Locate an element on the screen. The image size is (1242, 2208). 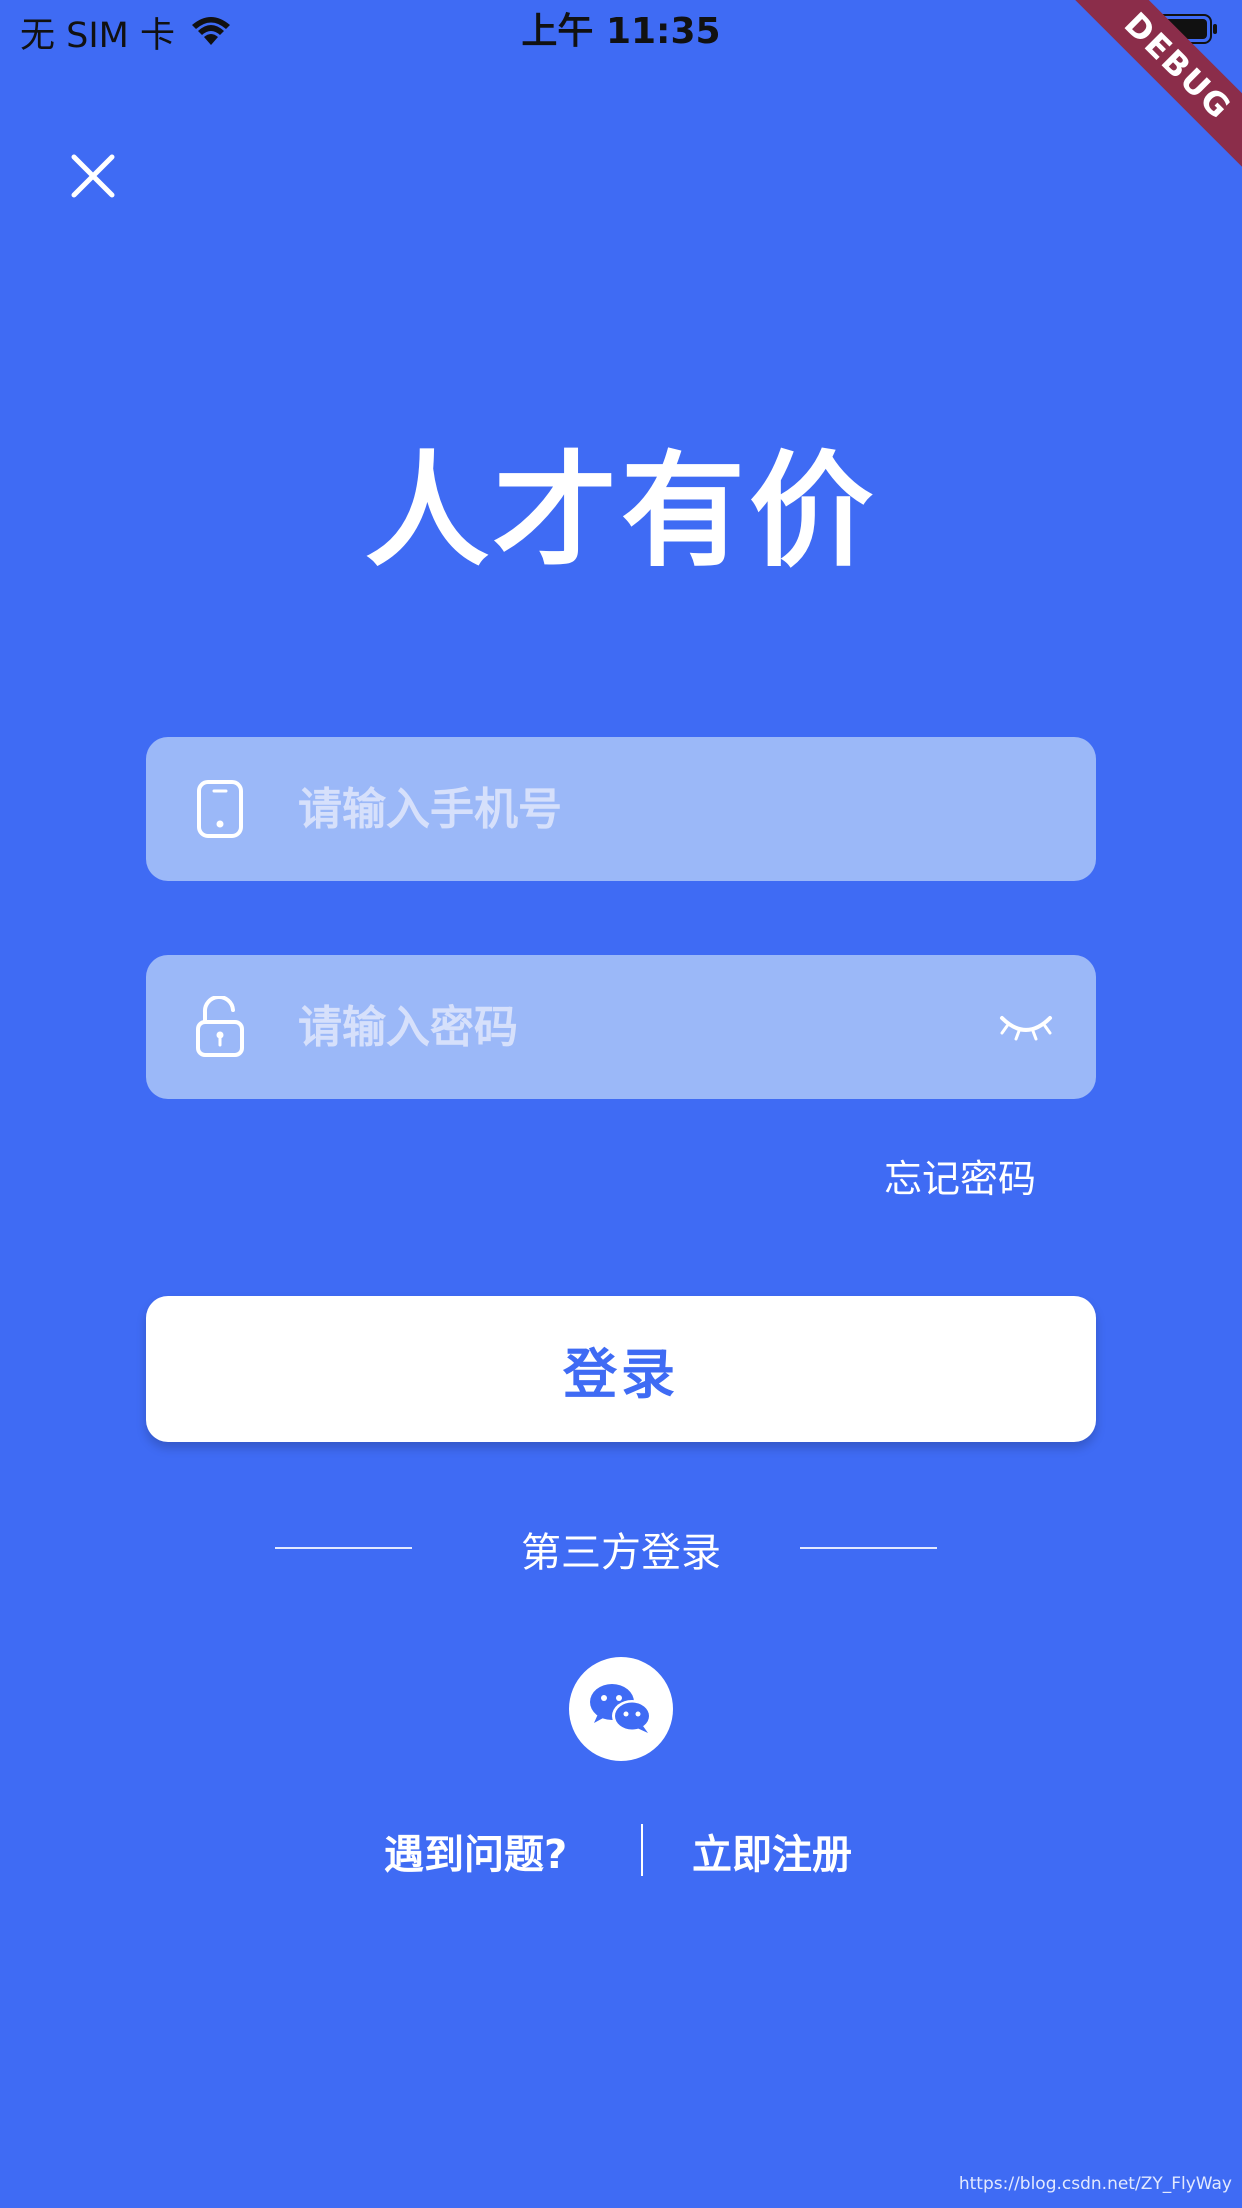
register-link: 立即注册 is located at coordinates (772, 1851).